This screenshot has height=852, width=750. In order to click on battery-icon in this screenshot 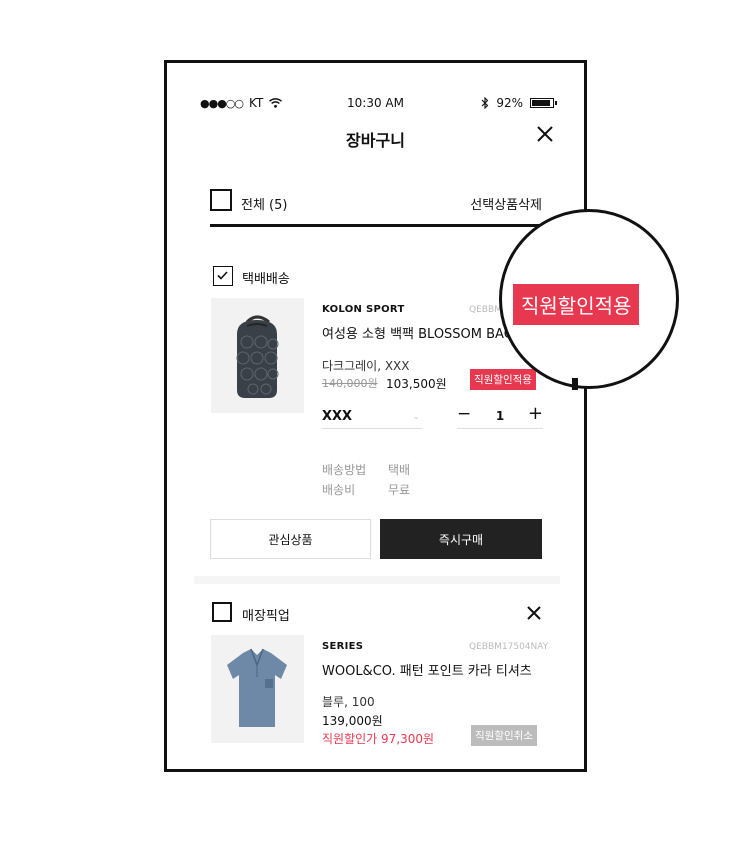, I will do `click(543, 103)`.